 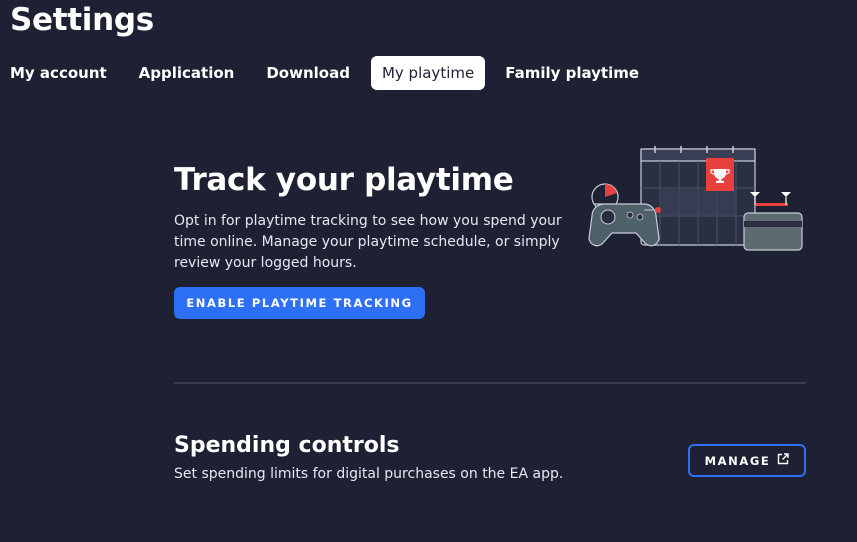 What do you see at coordinates (624, 225) in the screenshot?
I see `gamepad-icon` at bounding box center [624, 225].